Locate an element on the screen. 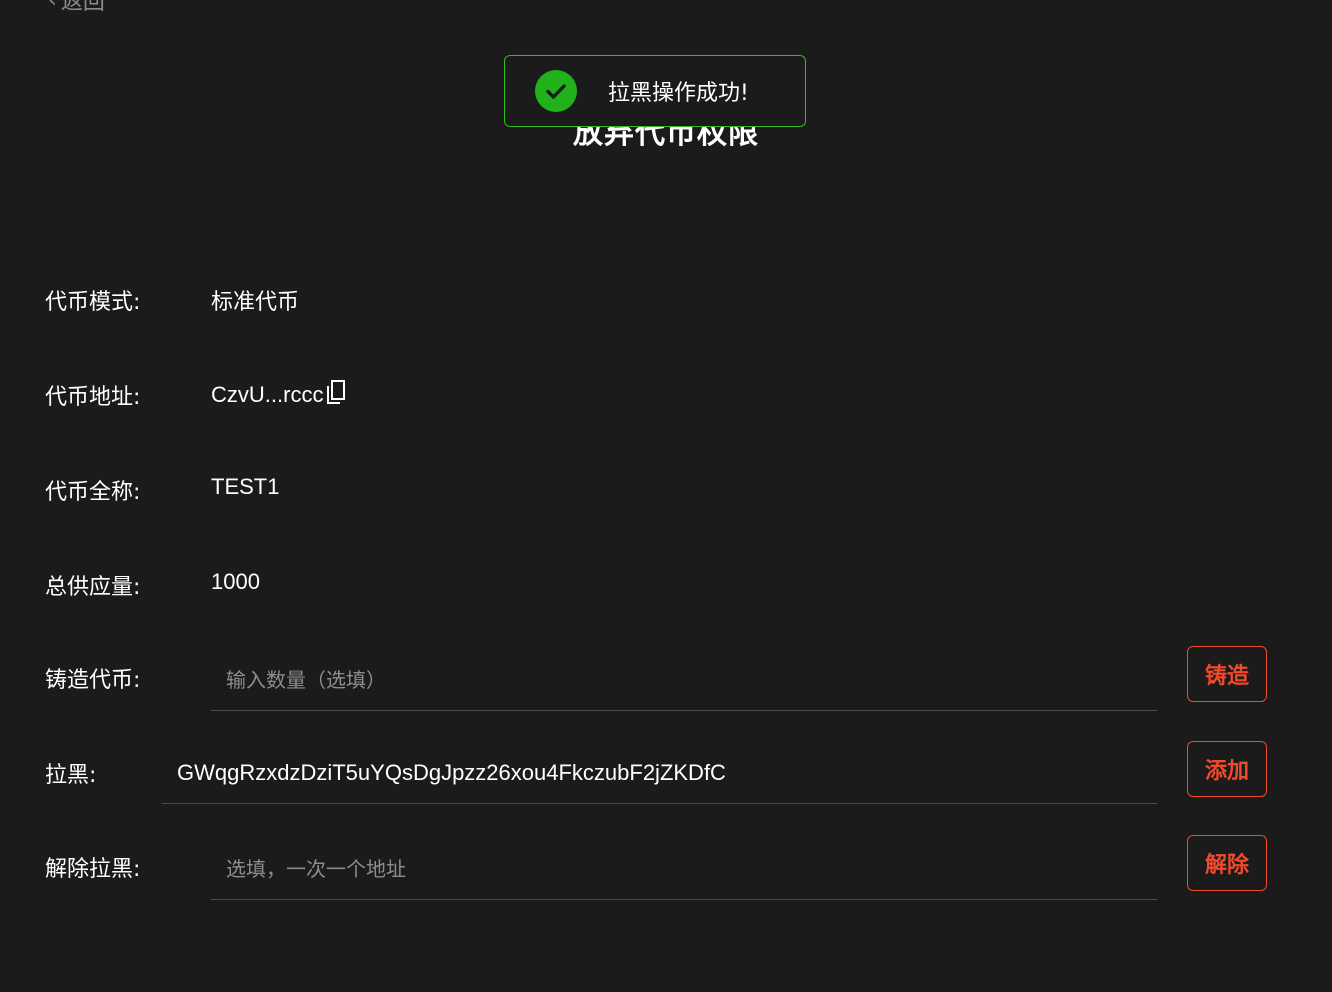  mint-label: 铸造代币: is located at coordinates (93, 680).